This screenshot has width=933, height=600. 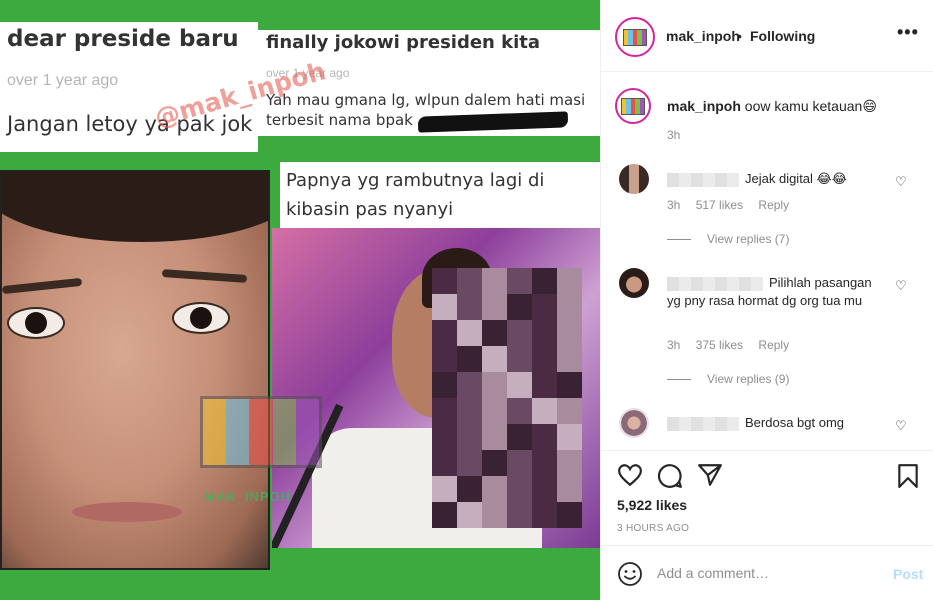 I want to click on caption-username: mak_inpoh, so click(x=704, y=106).